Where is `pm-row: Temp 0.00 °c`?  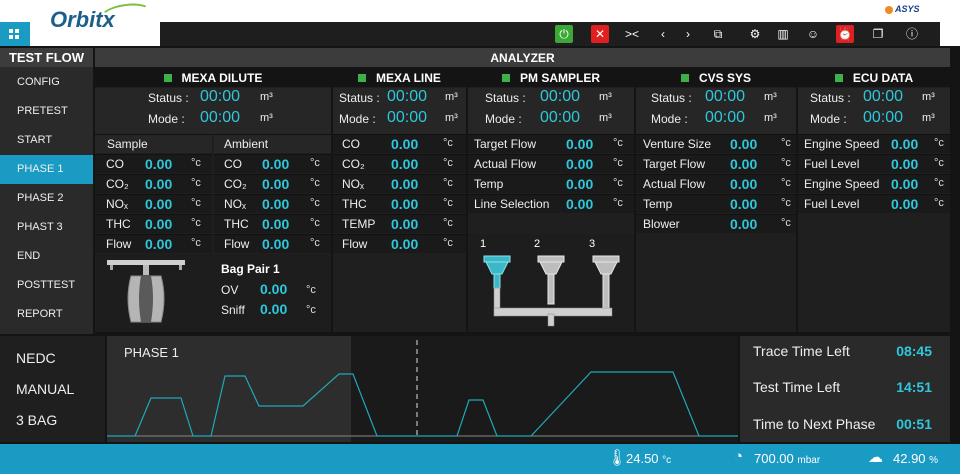
pm-row: Temp 0.00 °c is located at coordinates (551, 183).